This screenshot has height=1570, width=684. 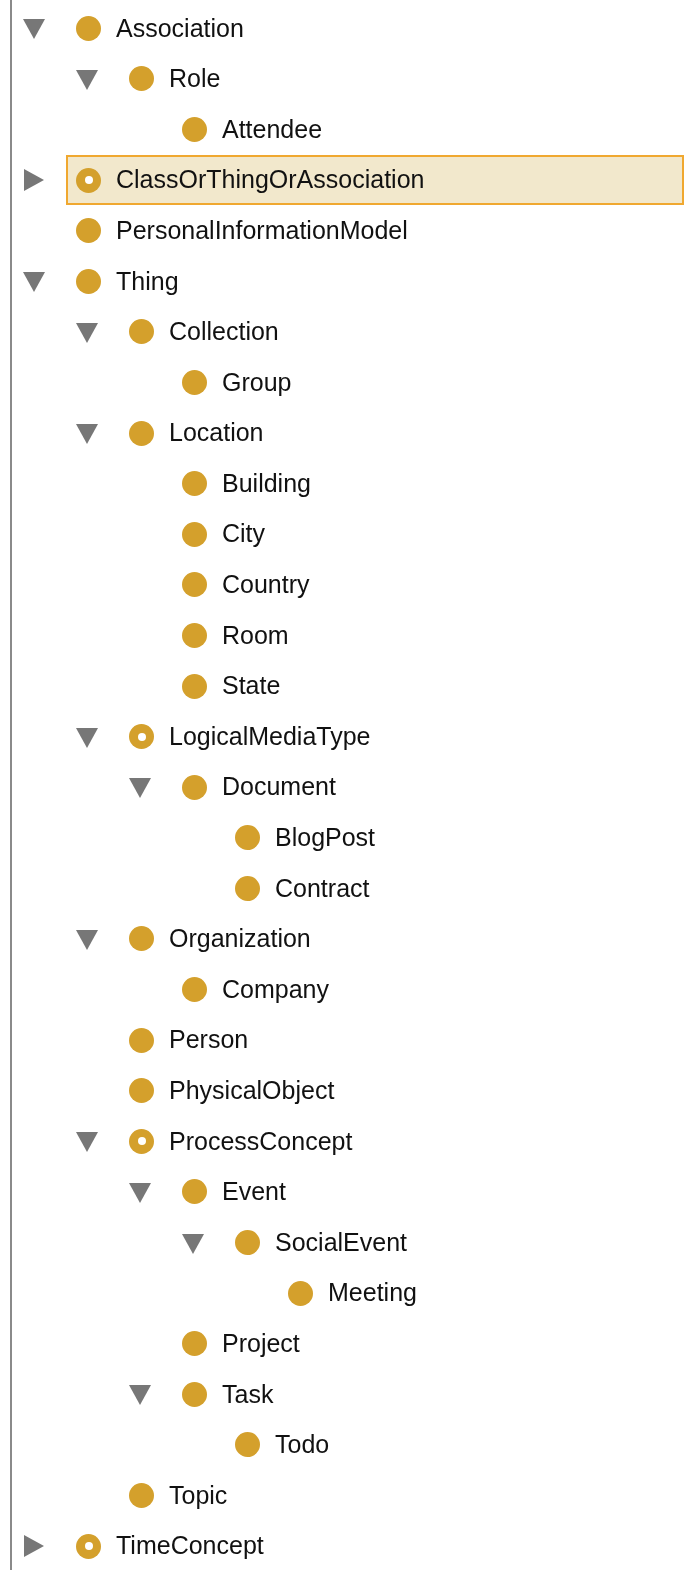 I want to click on tree-item: PersonalInformationModel, so click(x=238, y=230).